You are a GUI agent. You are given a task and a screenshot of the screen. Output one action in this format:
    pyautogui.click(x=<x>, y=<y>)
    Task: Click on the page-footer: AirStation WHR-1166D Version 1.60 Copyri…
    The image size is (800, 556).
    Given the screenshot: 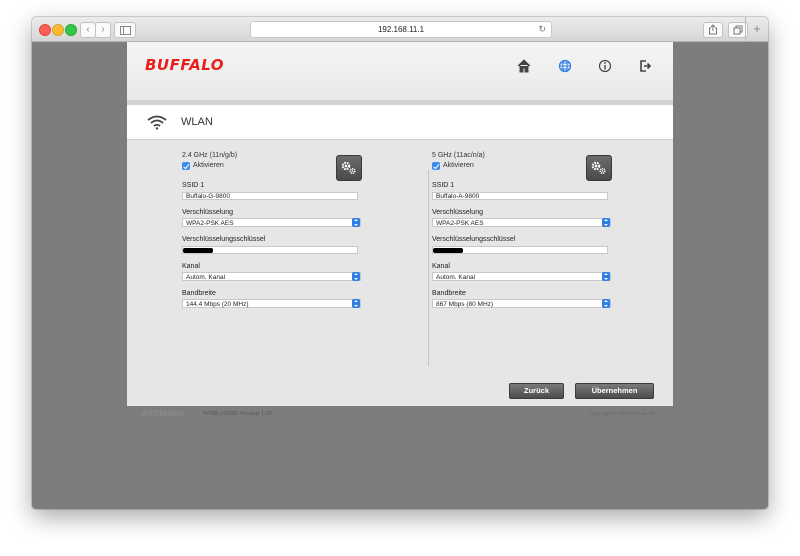 What is the action you would take?
    pyautogui.click(x=400, y=415)
    